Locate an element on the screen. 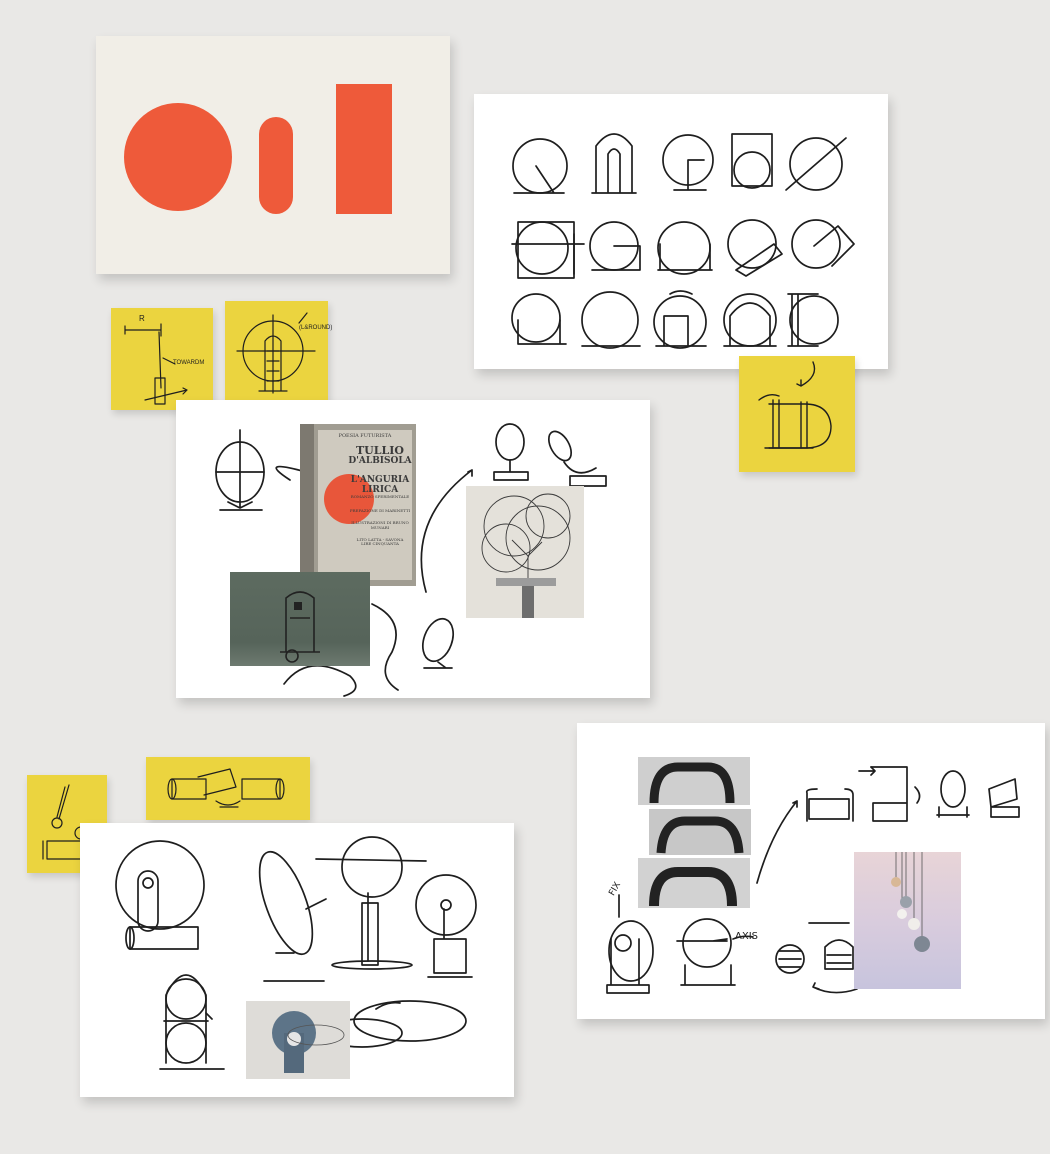 This screenshot has height=1154, width=1050. book-line-subtitle: ROMANZO SPERIMENTALE is located at coordinates (380, 497).